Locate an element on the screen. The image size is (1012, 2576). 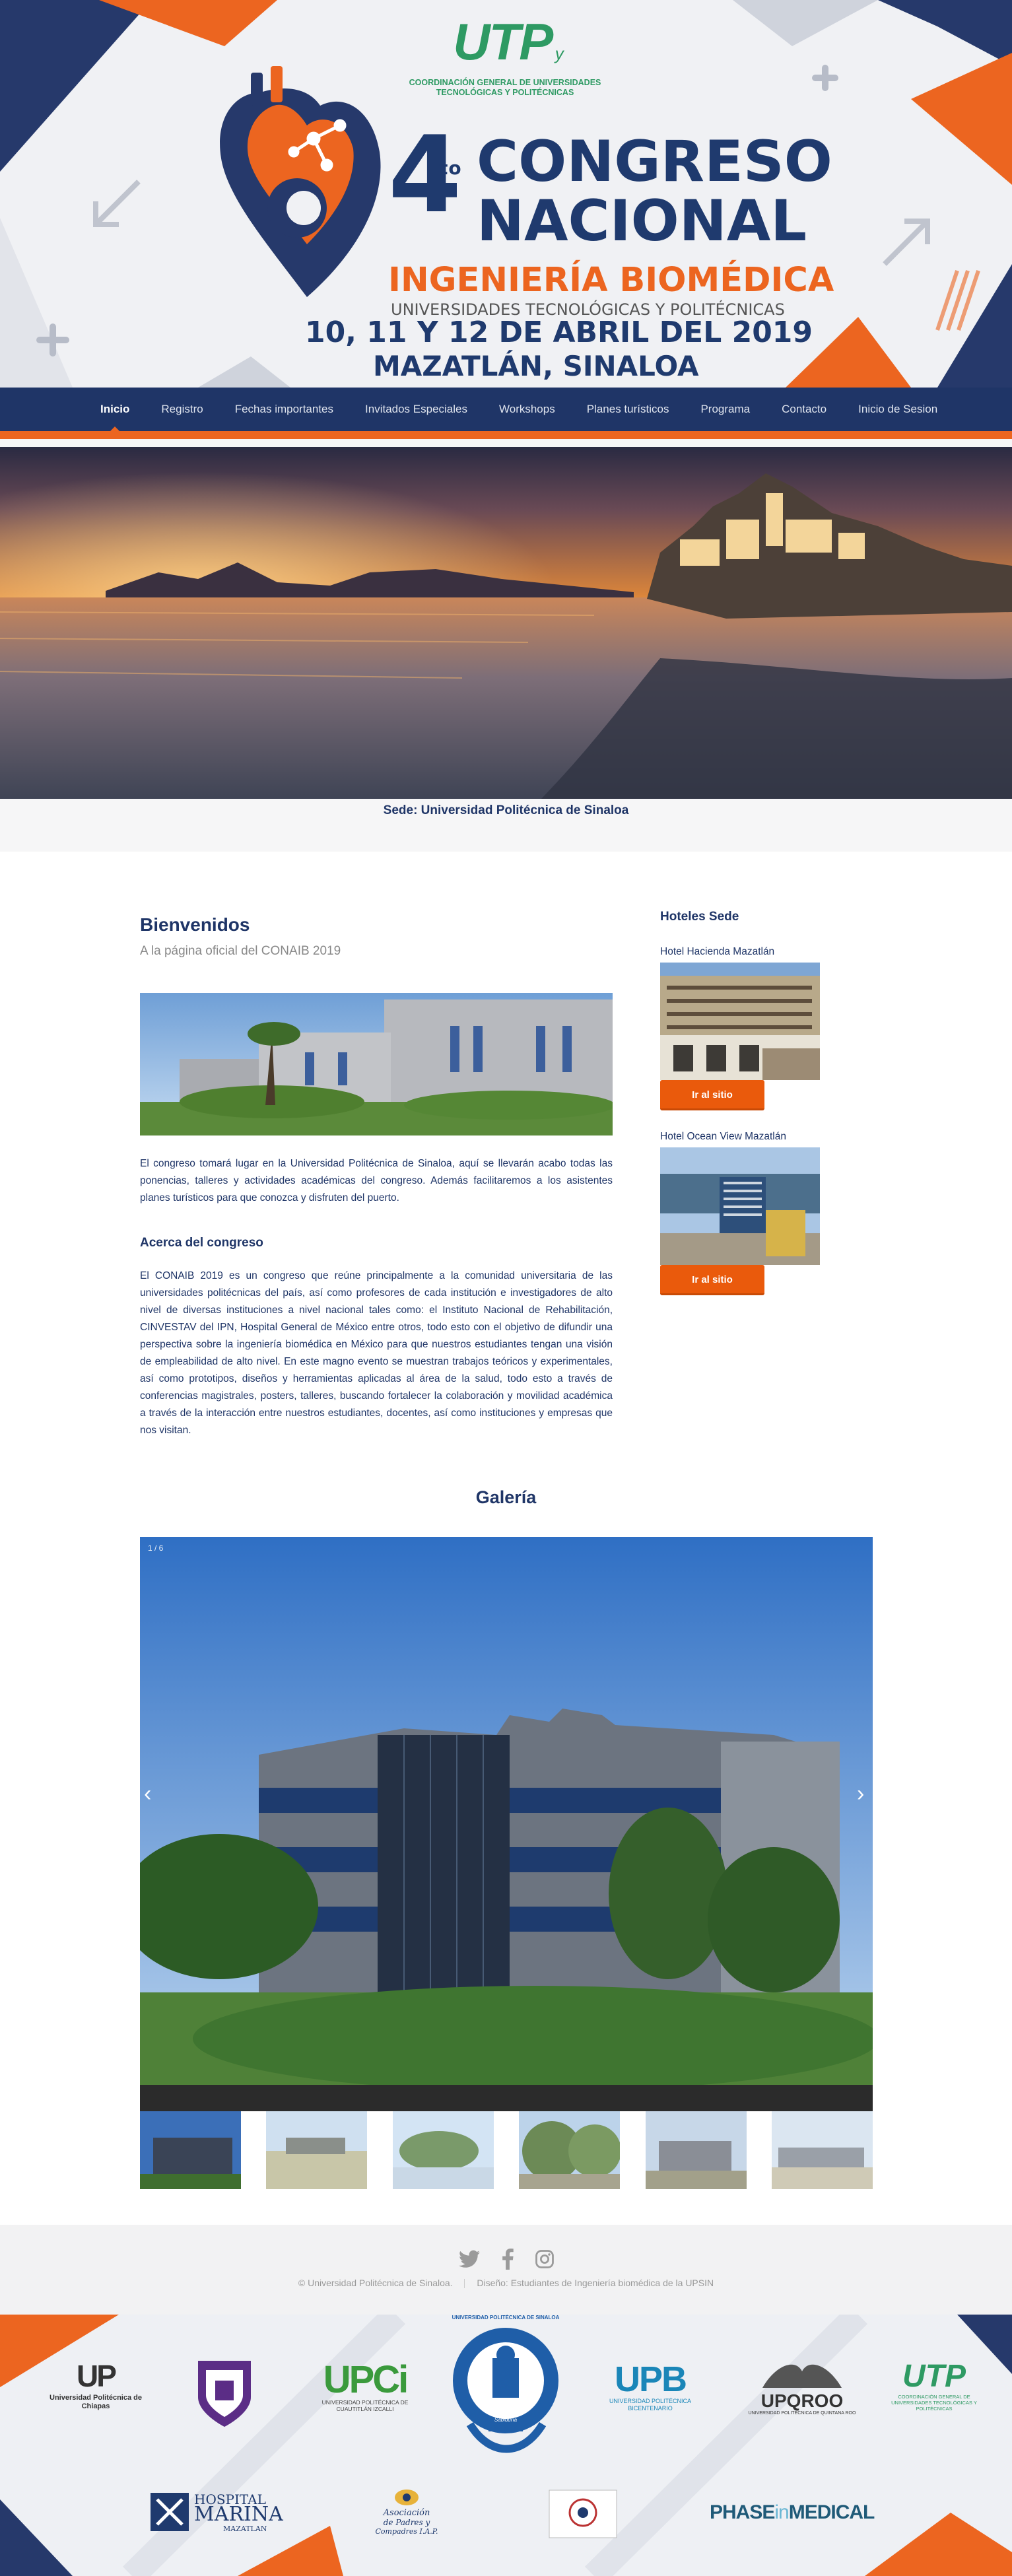
footer-copyright: © Universidad Politécnica de Sinaloa. is located at coordinates (375, 2283).